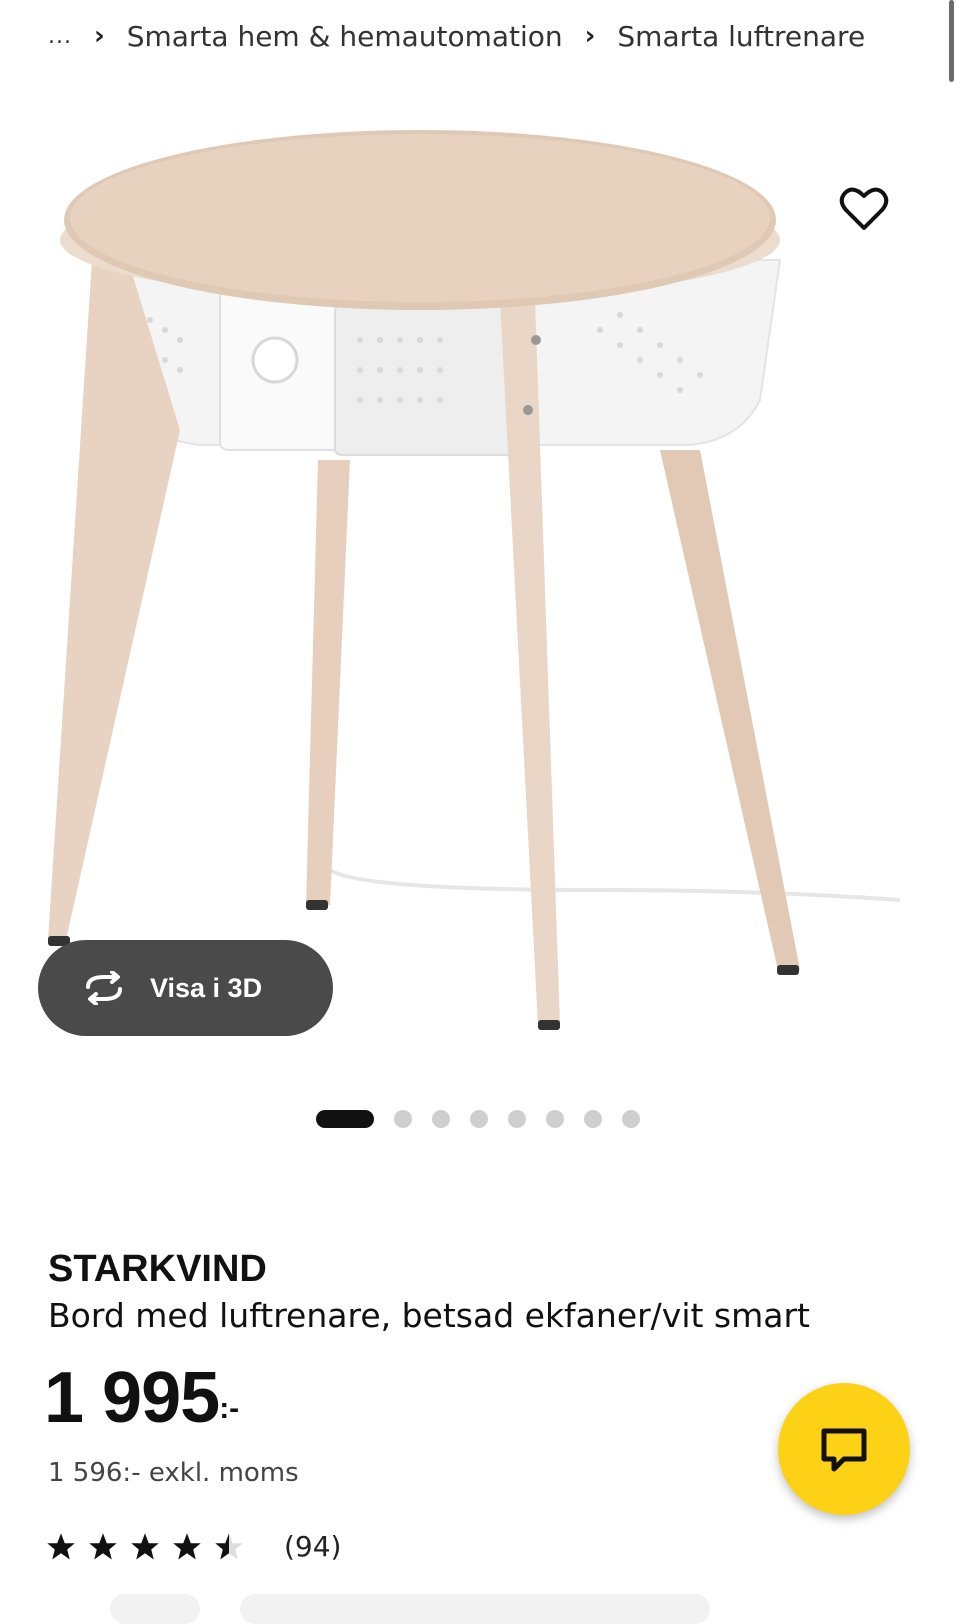  What do you see at coordinates (741, 36) in the screenshot?
I see `breadcrumb-item-air-purifiers: Smarta luftrenare` at bounding box center [741, 36].